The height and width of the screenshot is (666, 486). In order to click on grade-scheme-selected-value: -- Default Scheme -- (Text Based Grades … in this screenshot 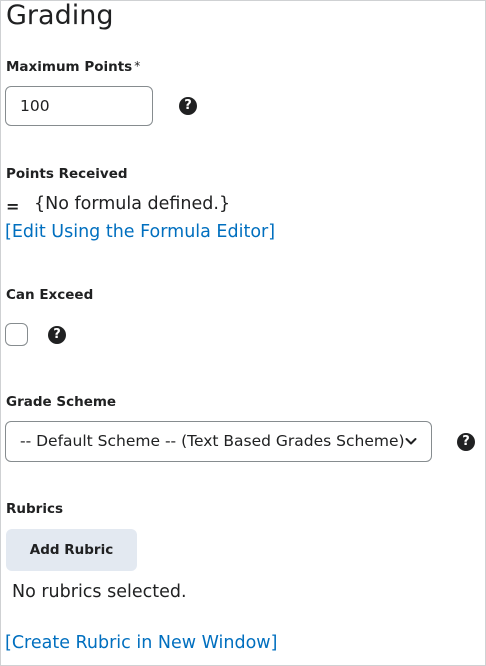, I will do `click(212, 441)`.